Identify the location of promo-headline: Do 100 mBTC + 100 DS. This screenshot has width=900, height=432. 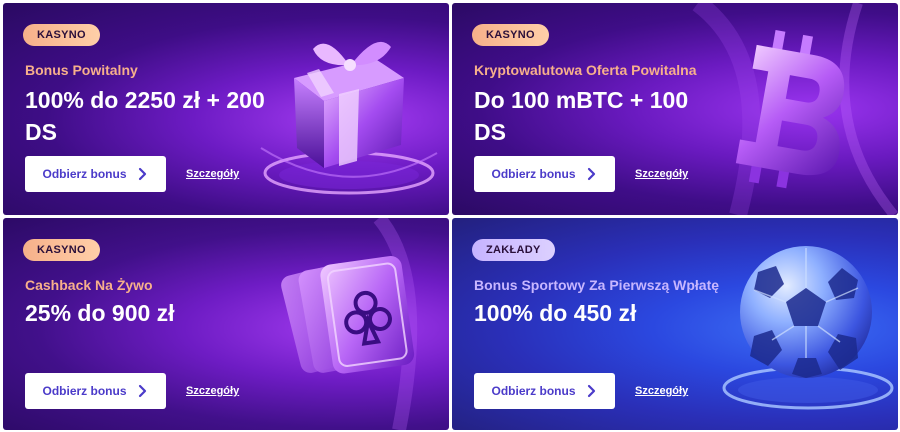
(581, 116).